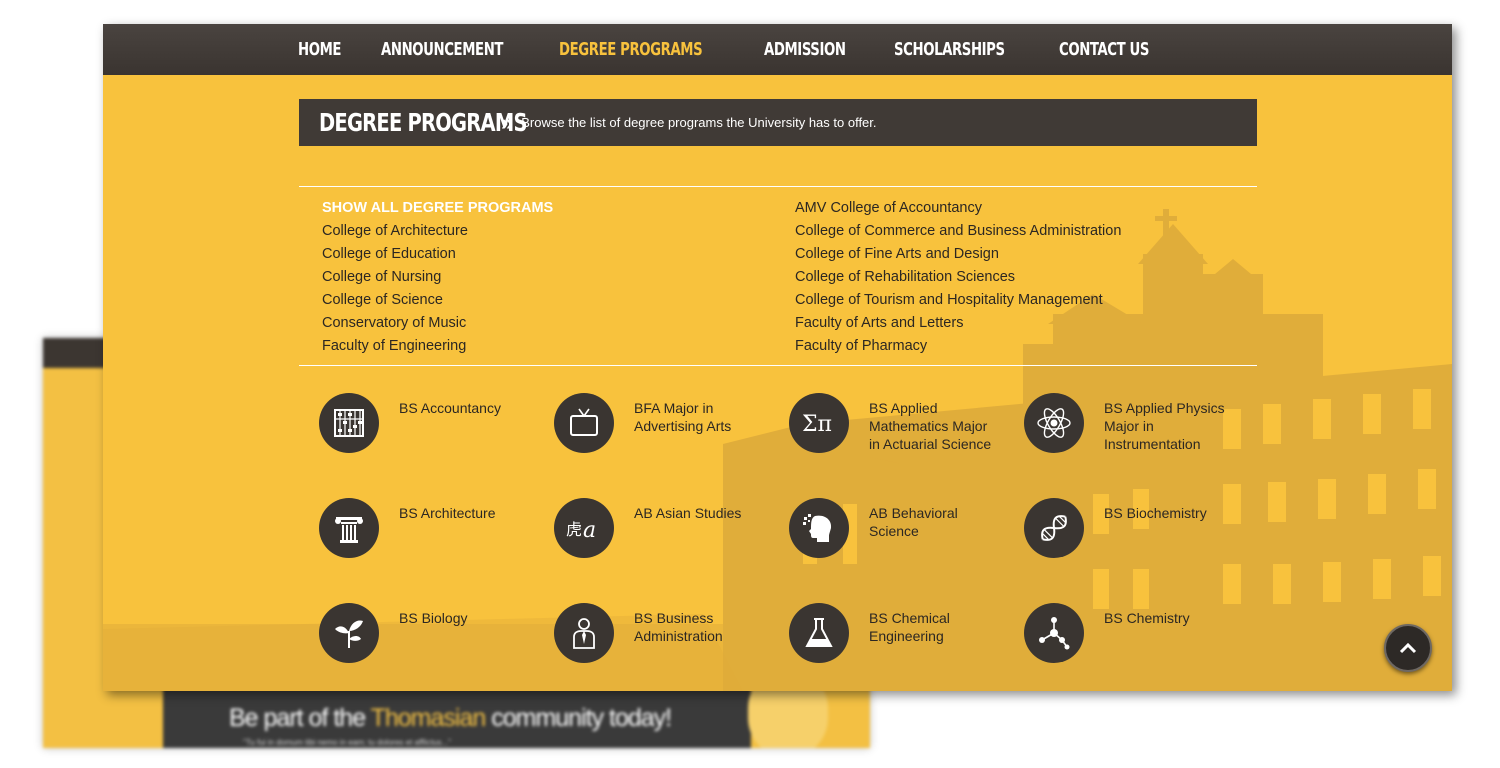 Image resolution: width=1500 pixels, height=768 pixels. Describe the element at coordinates (906, 647) in the screenshot. I see `program-item: BS Chemical Engineering` at that location.